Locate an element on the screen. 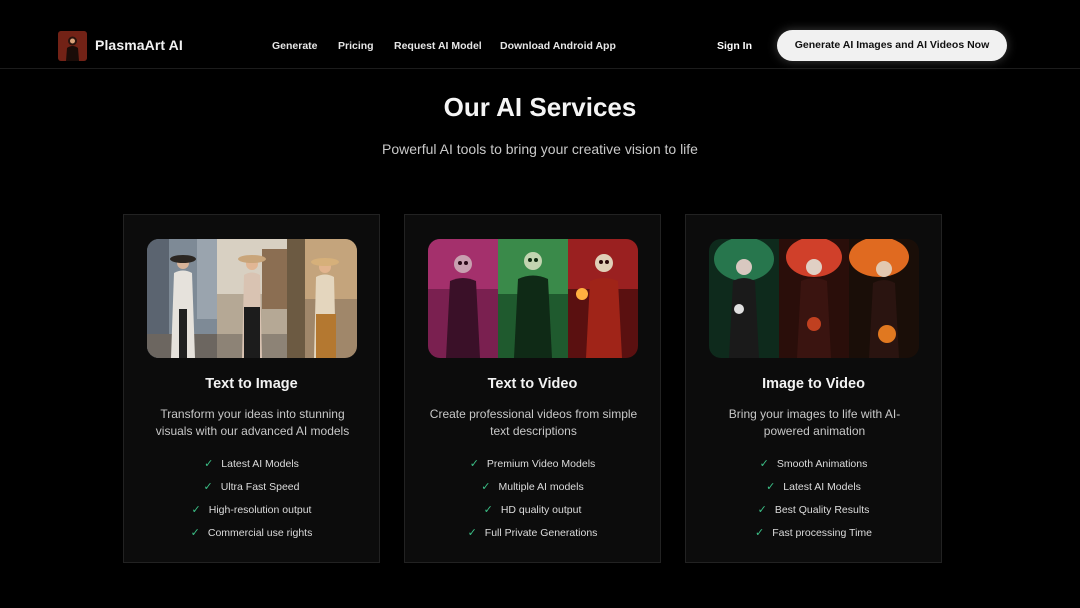 The width and height of the screenshot is (1080, 608). feature-label: Best Quality Results is located at coordinates (822, 510).